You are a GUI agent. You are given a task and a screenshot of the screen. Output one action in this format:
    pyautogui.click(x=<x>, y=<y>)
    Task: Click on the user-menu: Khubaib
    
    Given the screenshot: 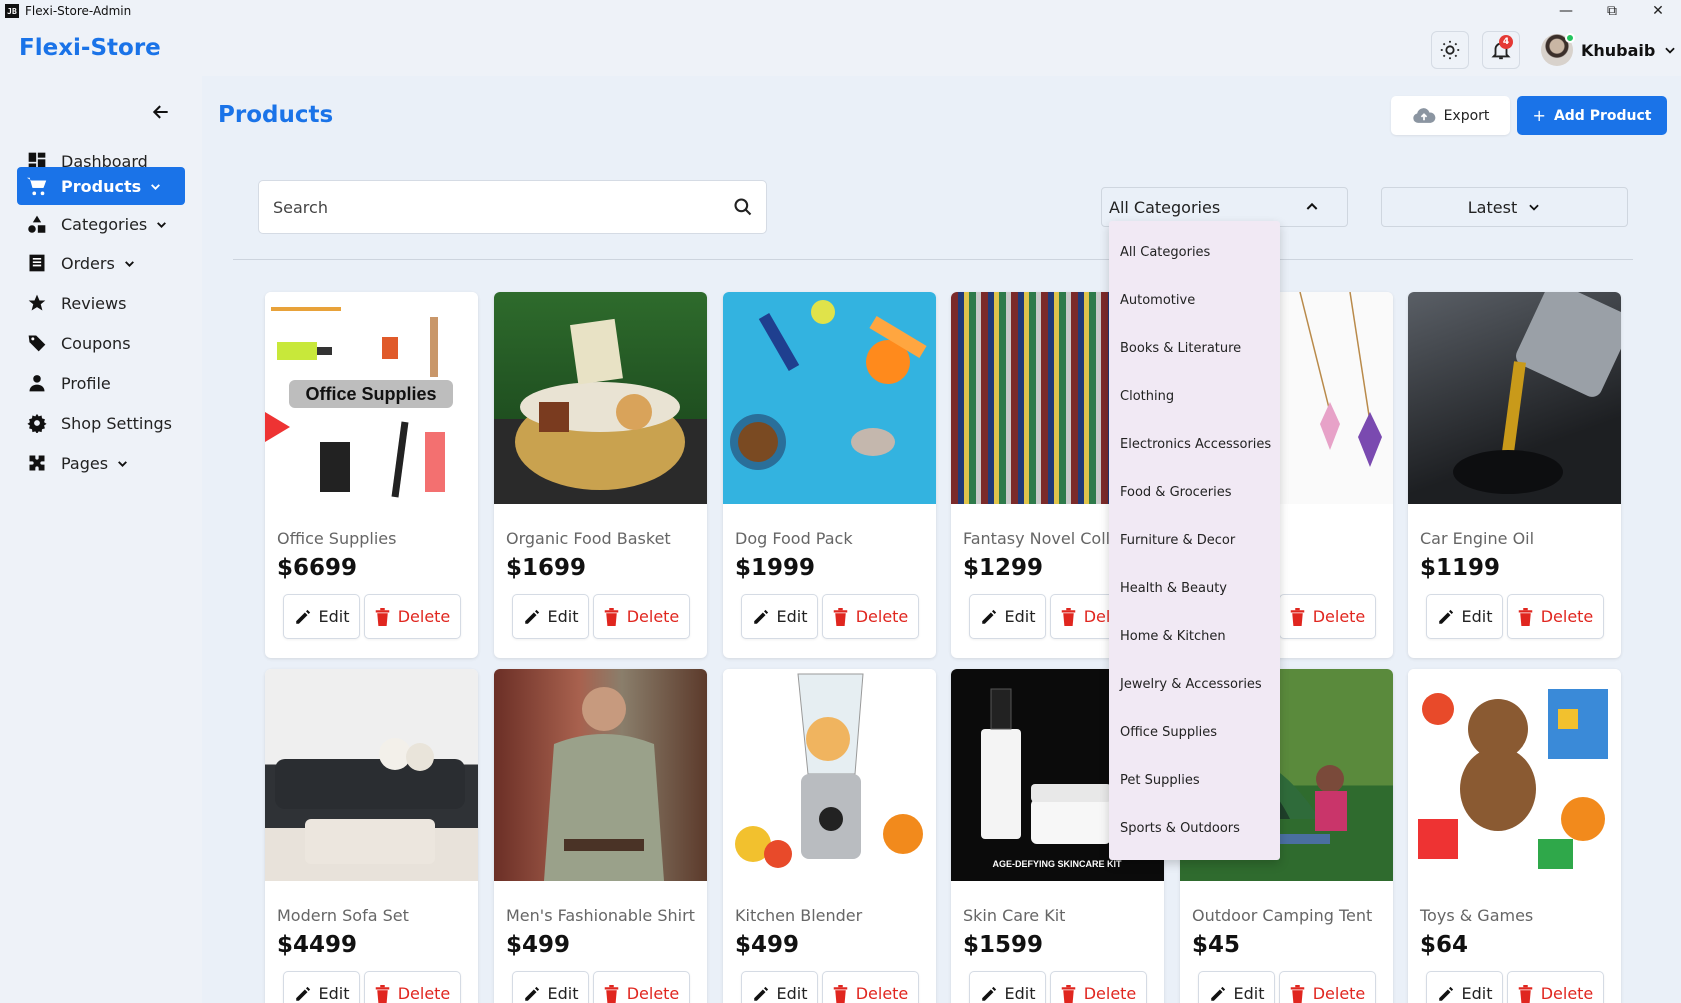 What is the action you would take?
    pyautogui.click(x=1609, y=50)
    